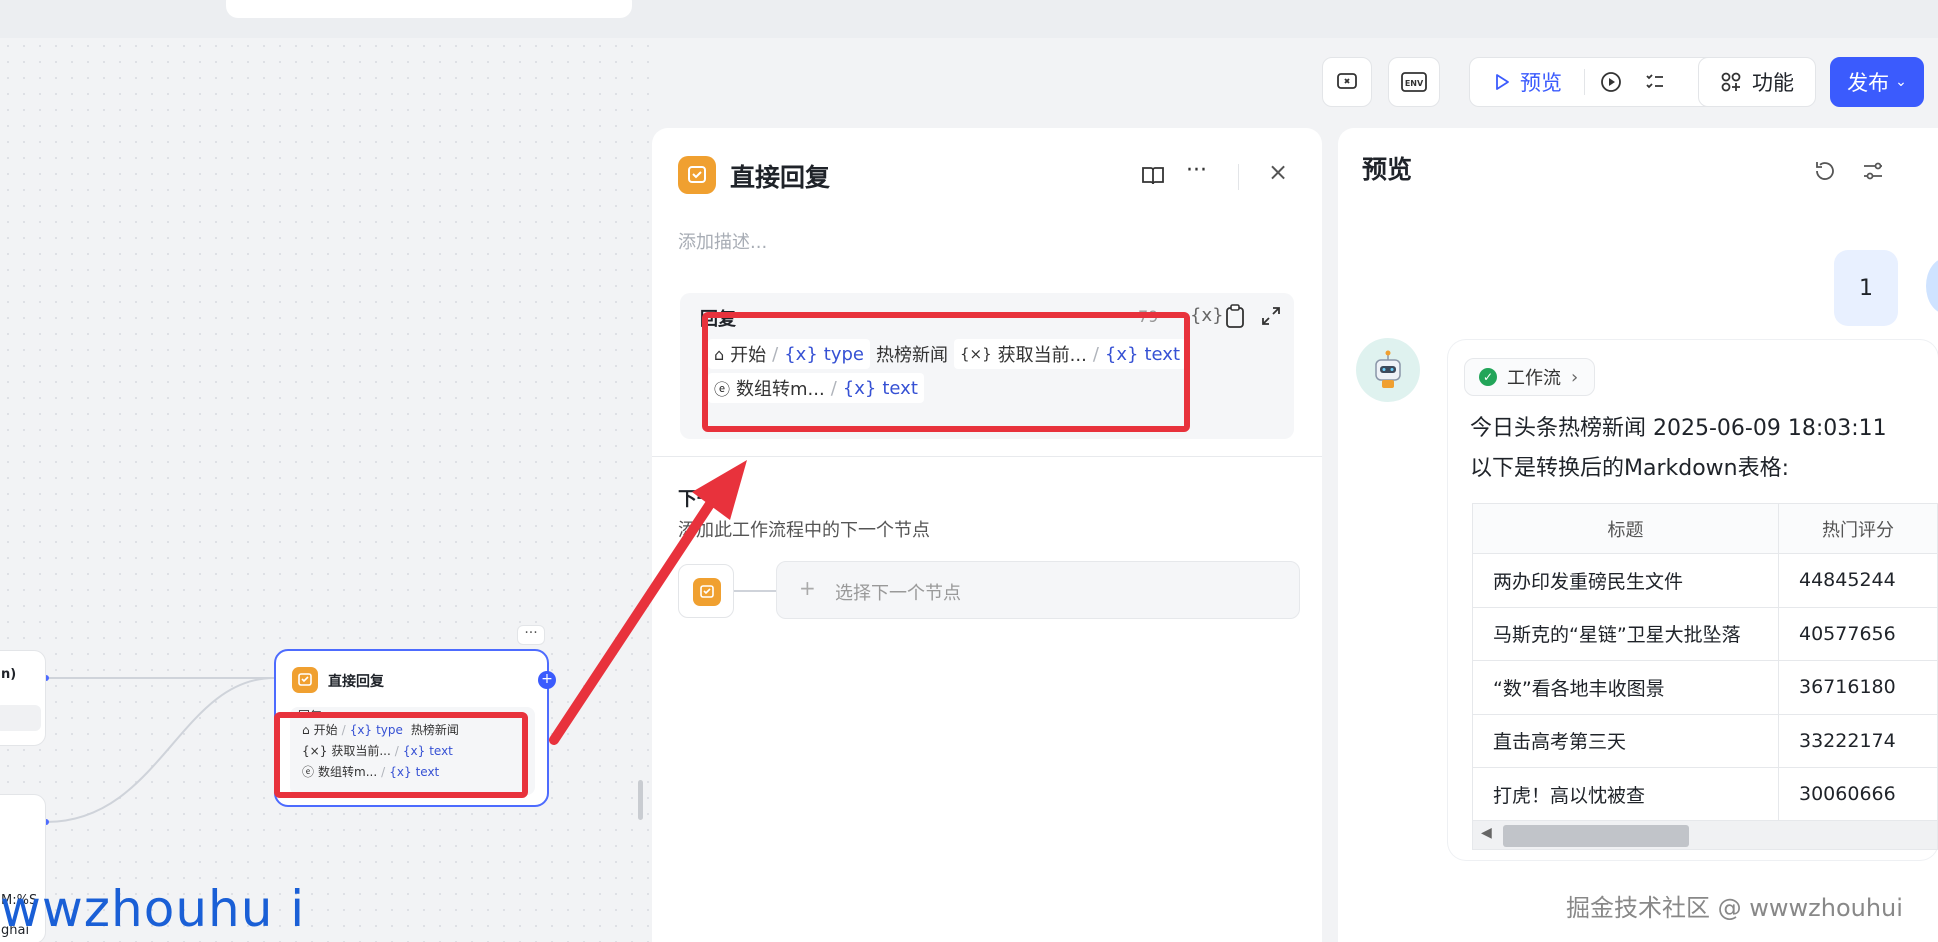 The height and width of the screenshot is (942, 1938). I want to click on env-icon: ENV, so click(1414, 82).